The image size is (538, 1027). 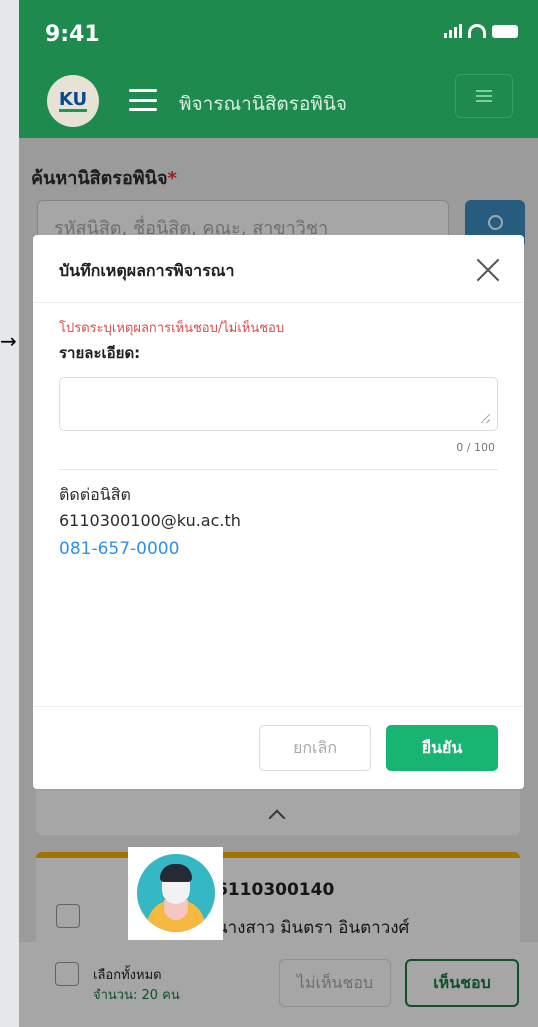 What do you see at coordinates (100, 353) in the screenshot?
I see `detail-label: รายละเอียด:` at bounding box center [100, 353].